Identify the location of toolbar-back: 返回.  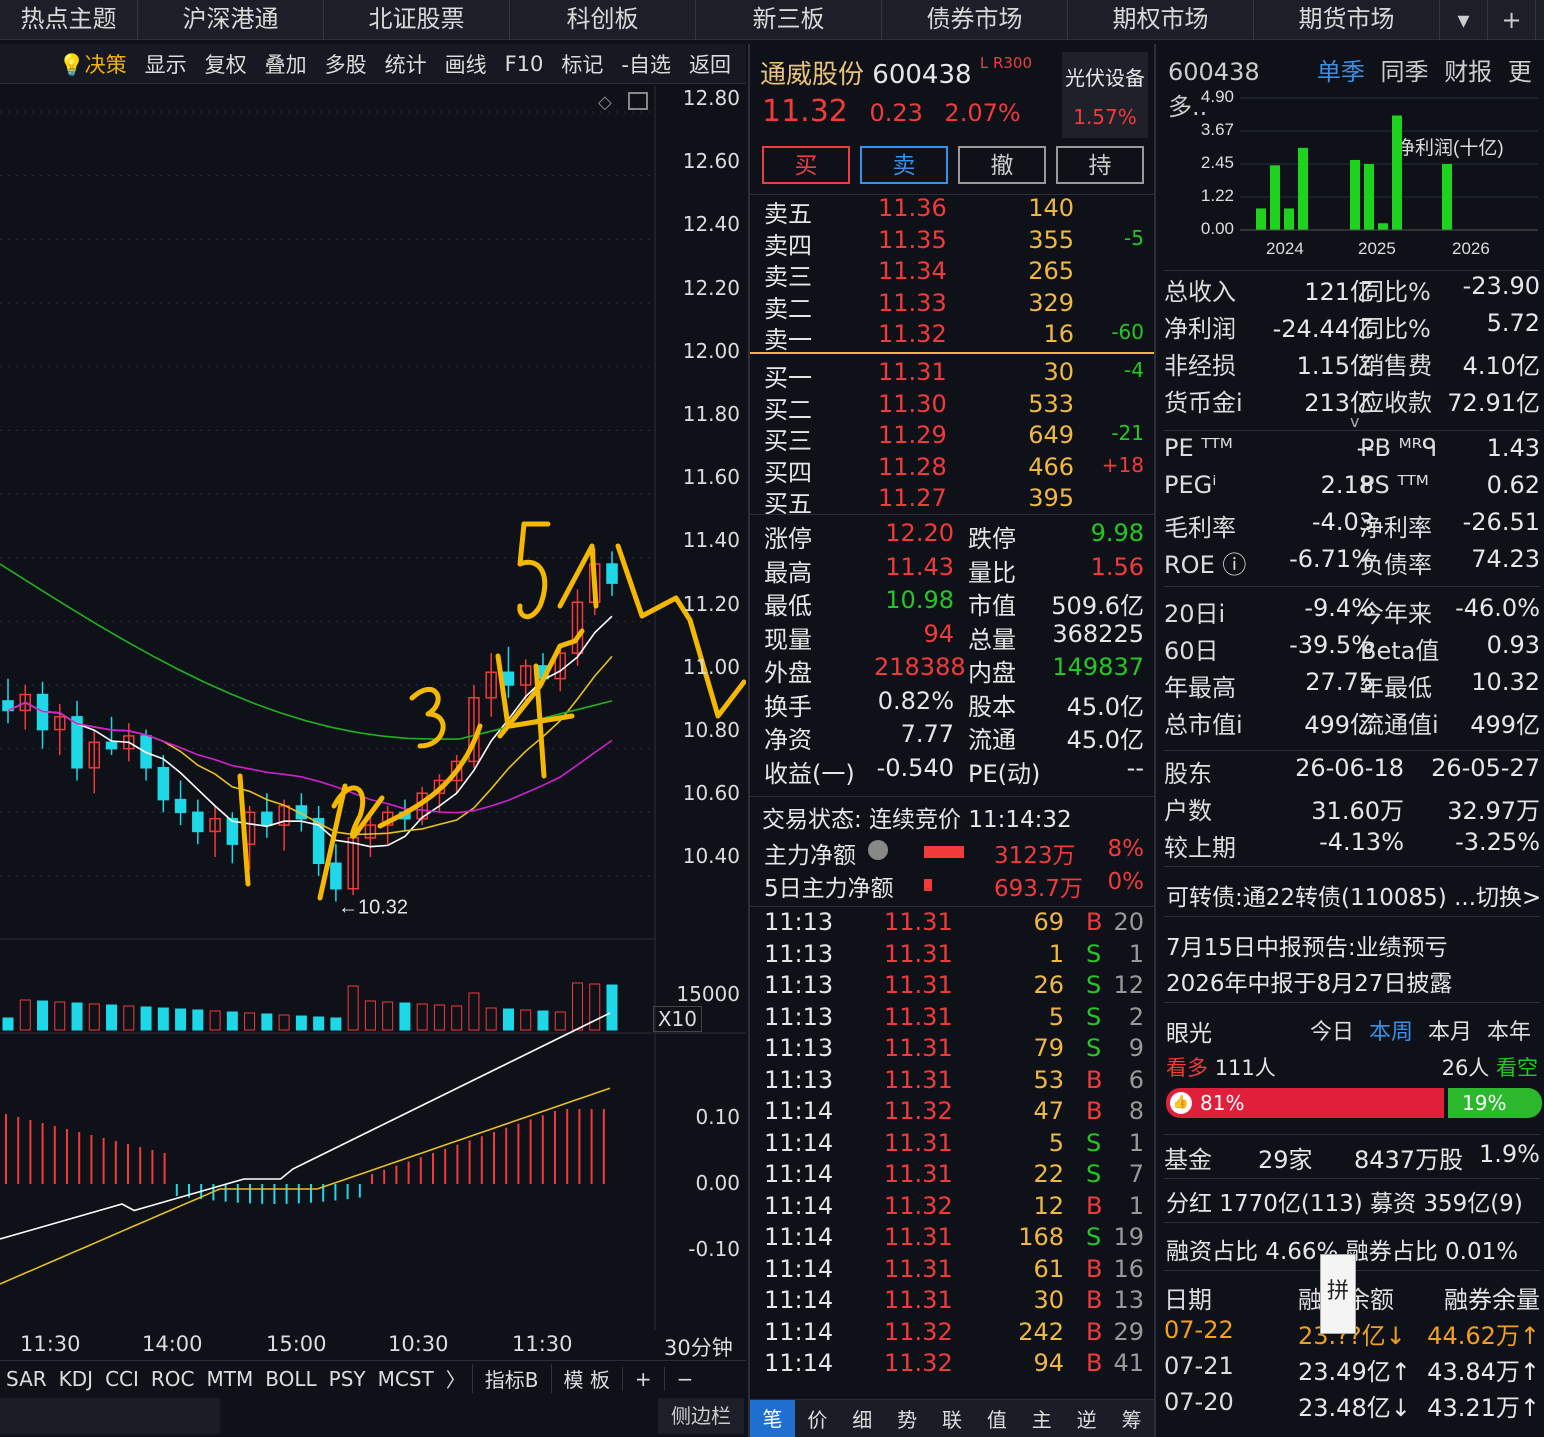
(710, 64).